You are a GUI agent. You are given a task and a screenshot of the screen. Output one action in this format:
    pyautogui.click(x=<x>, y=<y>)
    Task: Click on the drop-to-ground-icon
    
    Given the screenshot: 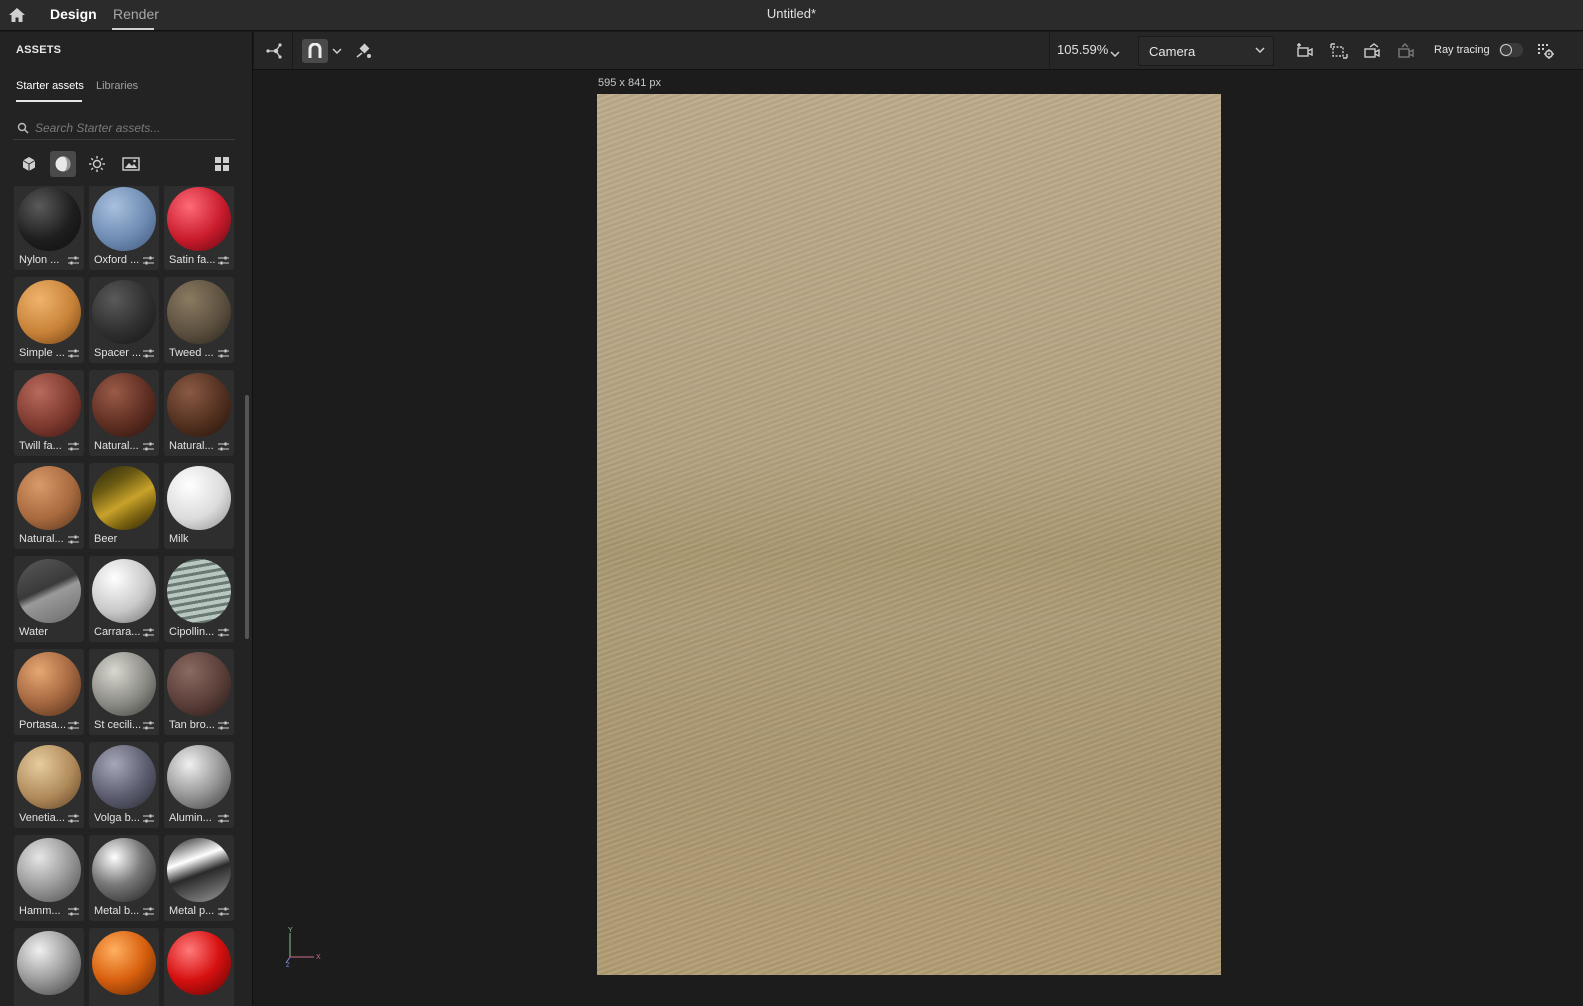 What is the action you would take?
    pyautogui.click(x=364, y=51)
    